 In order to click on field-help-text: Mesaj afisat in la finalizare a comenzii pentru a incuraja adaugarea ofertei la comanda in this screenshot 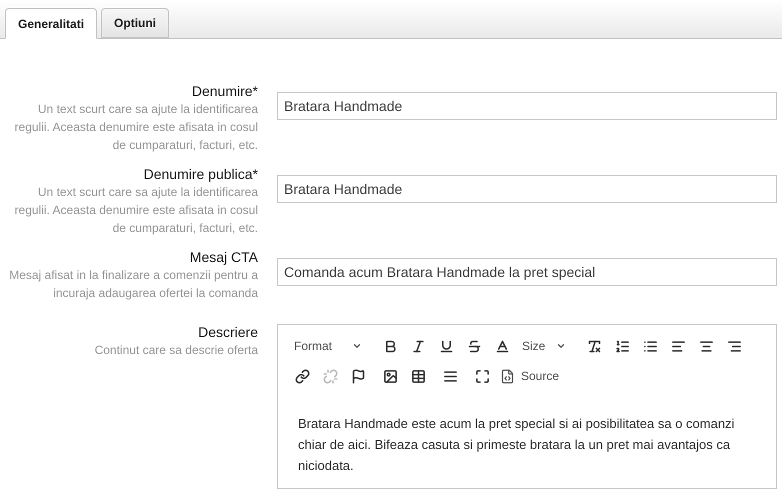, I will do `click(133, 284)`.